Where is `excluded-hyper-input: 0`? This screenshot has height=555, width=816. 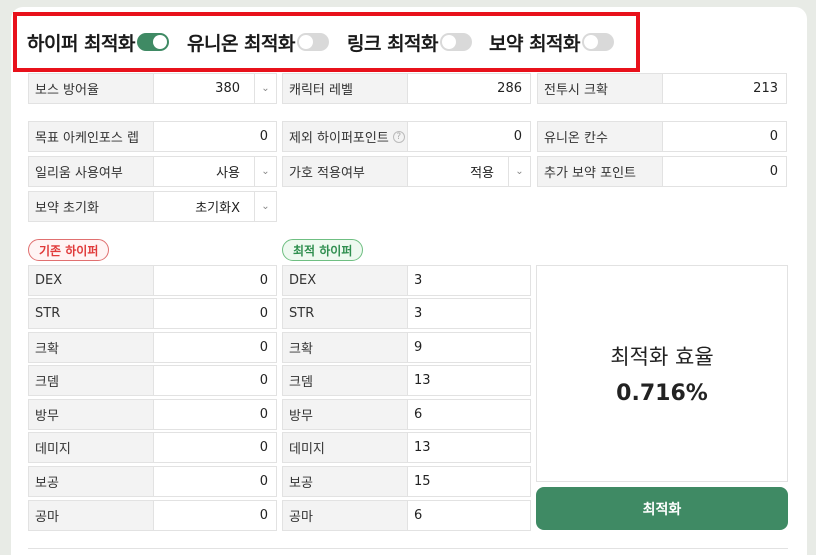 excluded-hyper-input: 0 is located at coordinates (469, 136).